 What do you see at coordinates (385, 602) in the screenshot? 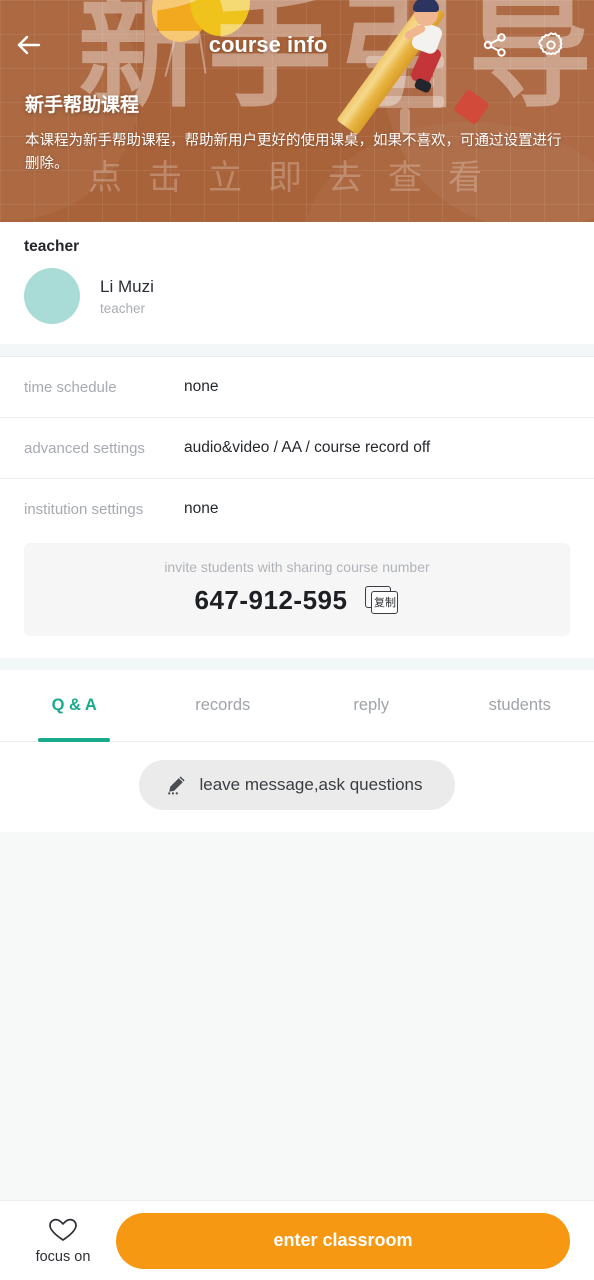
I see `copy-icon: 复制` at bounding box center [385, 602].